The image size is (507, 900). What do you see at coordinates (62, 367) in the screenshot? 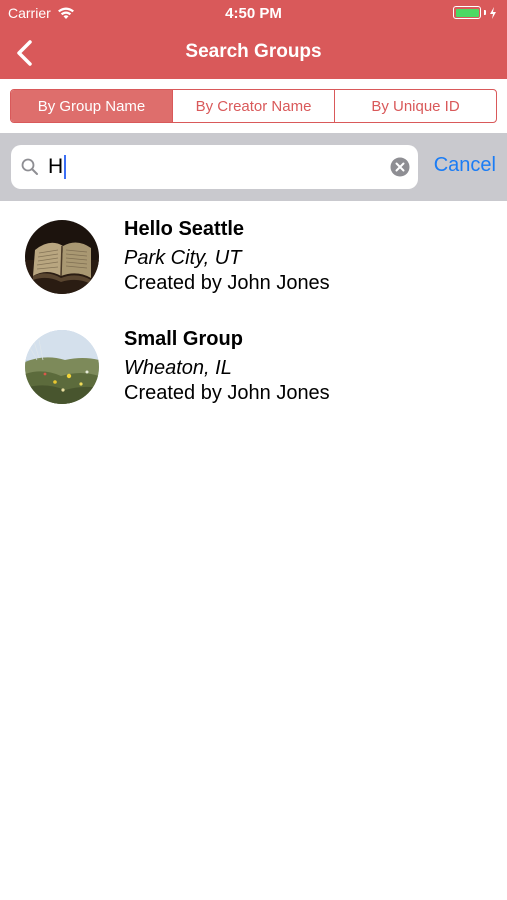
I see `group-avatar-field-photo` at bounding box center [62, 367].